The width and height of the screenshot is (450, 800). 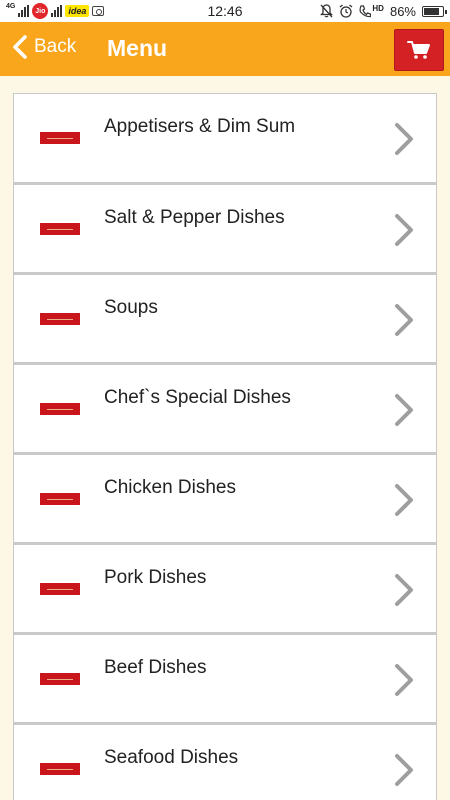 I want to click on status-right: HD 86%, so click(x=385, y=11).